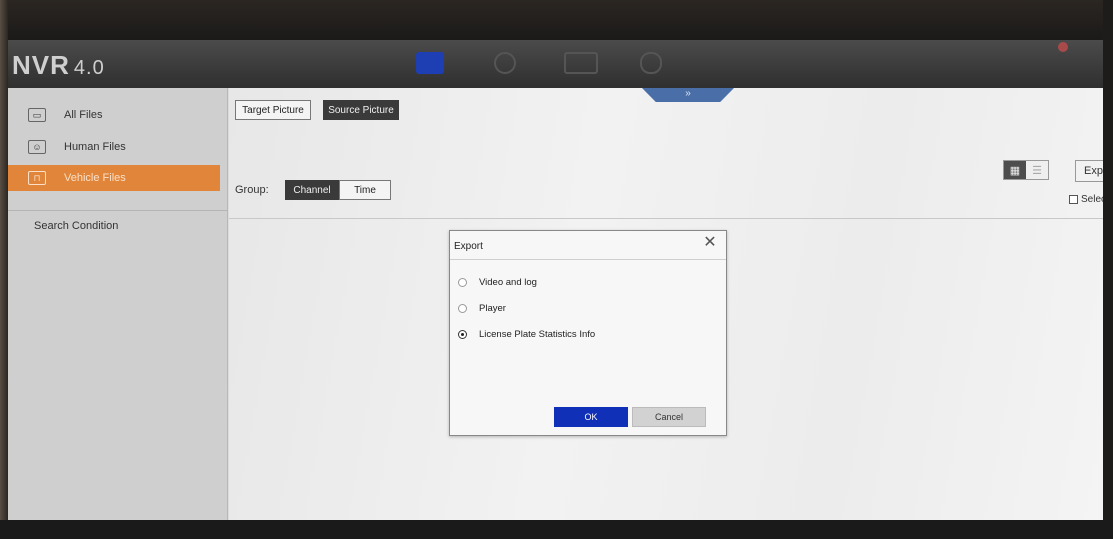  I want to click on option-label: Video and log, so click(508, 282).